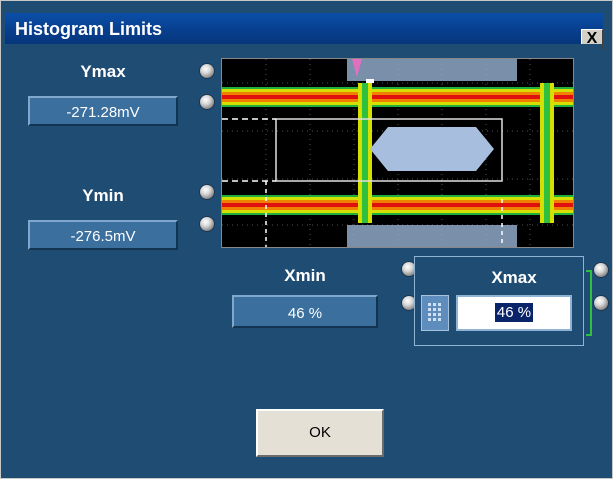  I want to click on knob-link-bracket, so click(589, 303).